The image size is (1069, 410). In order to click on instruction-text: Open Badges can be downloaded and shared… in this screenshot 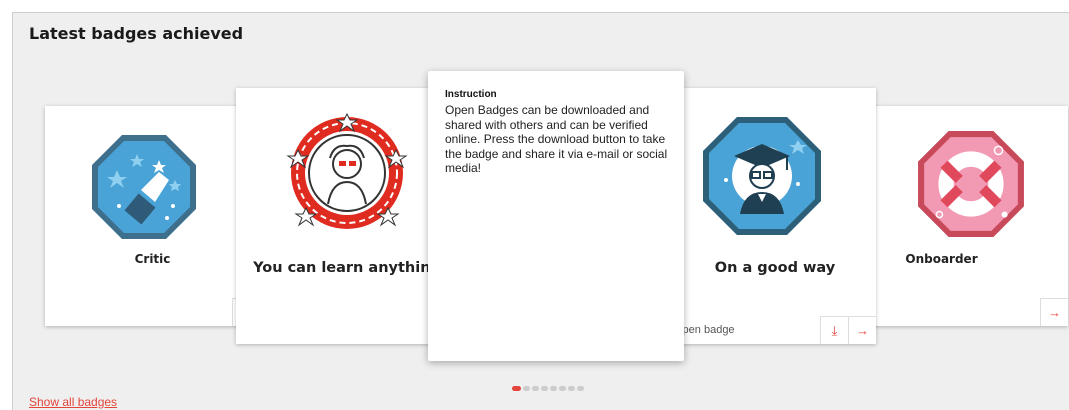, I will do `click(556, 139)`.